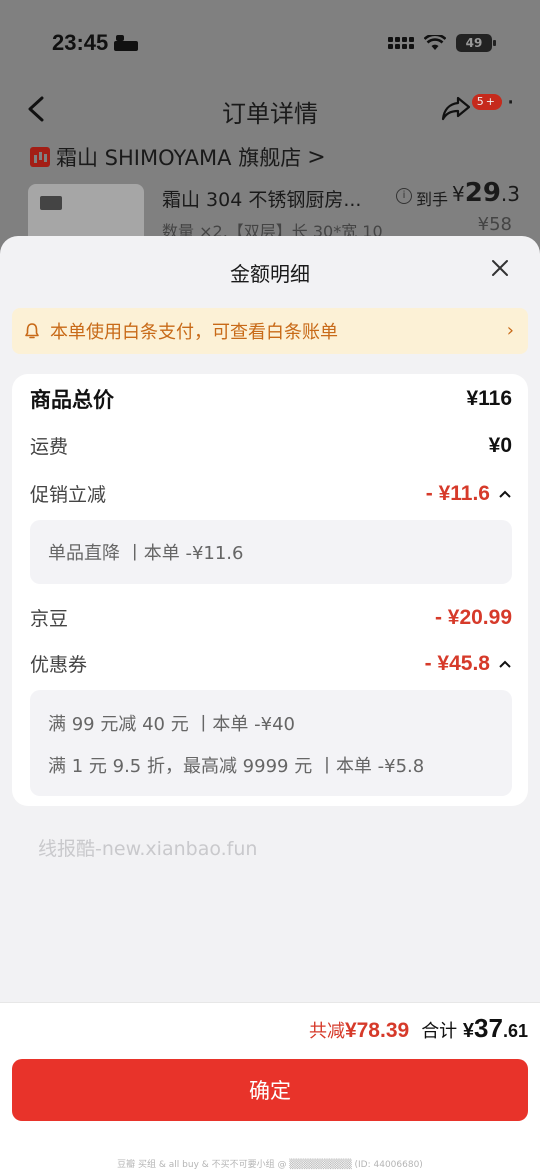 The width and height of the screenshot is (540, 1174). What do you see at coordinates (404, 196) in the screenshot?
I see `info-icon: i` at bounding box center [404, 196].